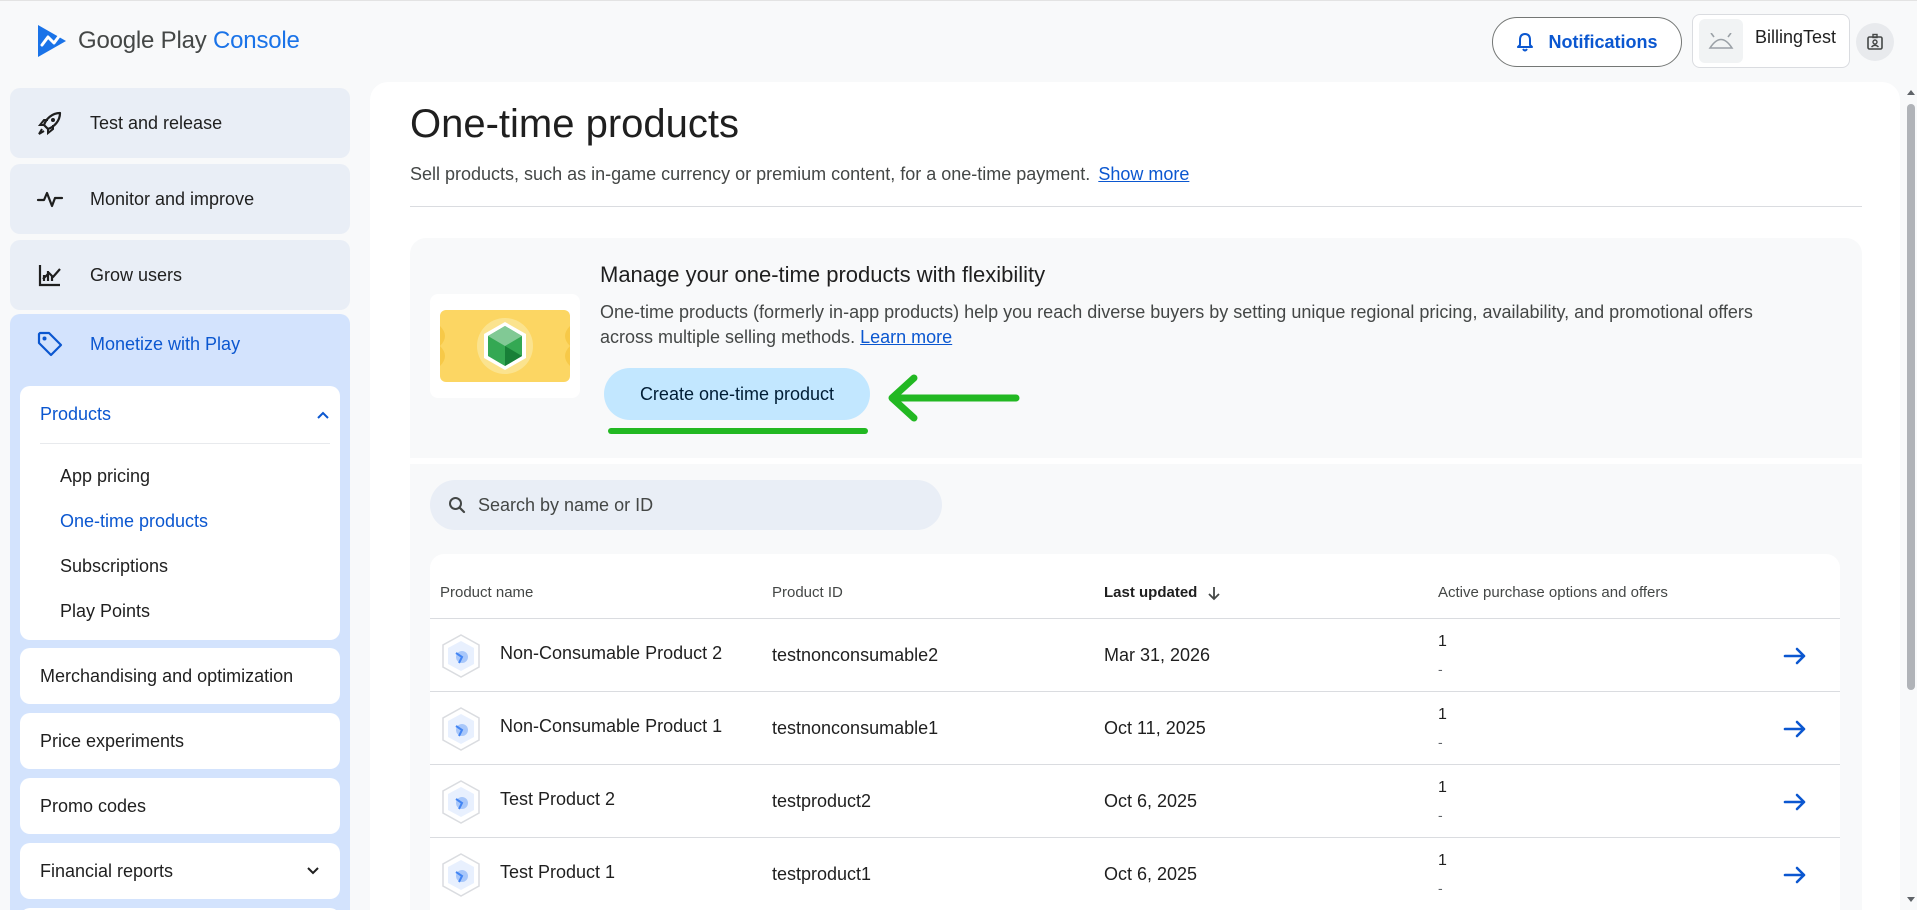  What do you see at coordinates (822, 801) in the screenshot?
I see `product-id: testproduct2` at bounding box center [822, 801].